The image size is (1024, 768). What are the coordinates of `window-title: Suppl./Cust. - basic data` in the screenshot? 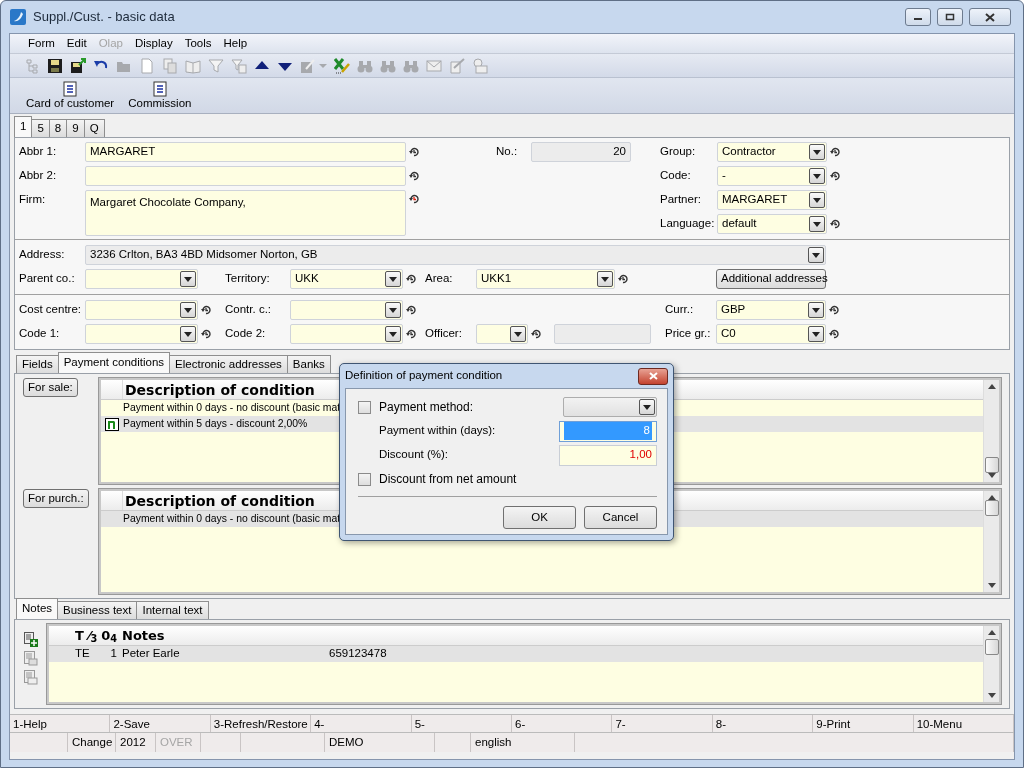 It's located at (104, 17).